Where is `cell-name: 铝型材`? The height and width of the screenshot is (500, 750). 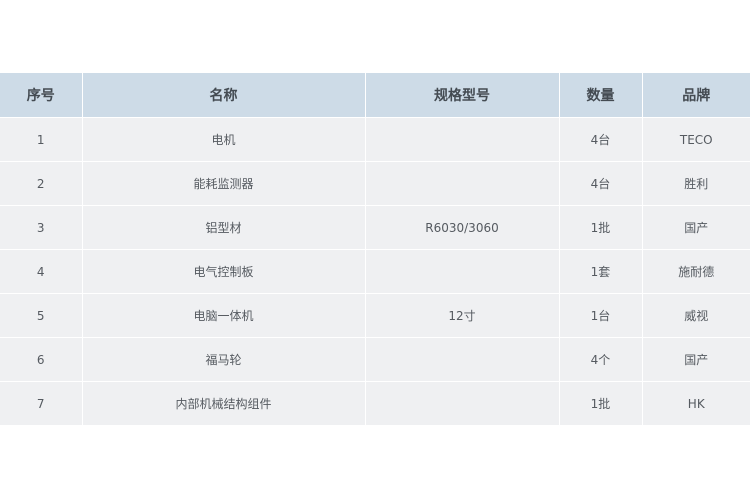
cell-name: 铝型材 is located at coordinates (224, 227).